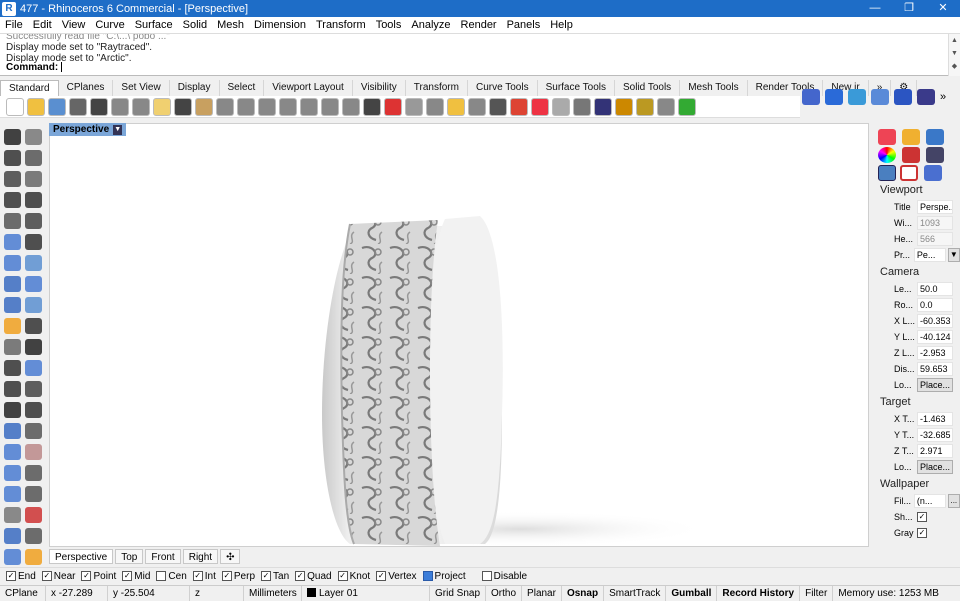  What do you see at coordinates (666, 106) in the screenshot?
I see `globe-icon` at bounding box center [666, 106].